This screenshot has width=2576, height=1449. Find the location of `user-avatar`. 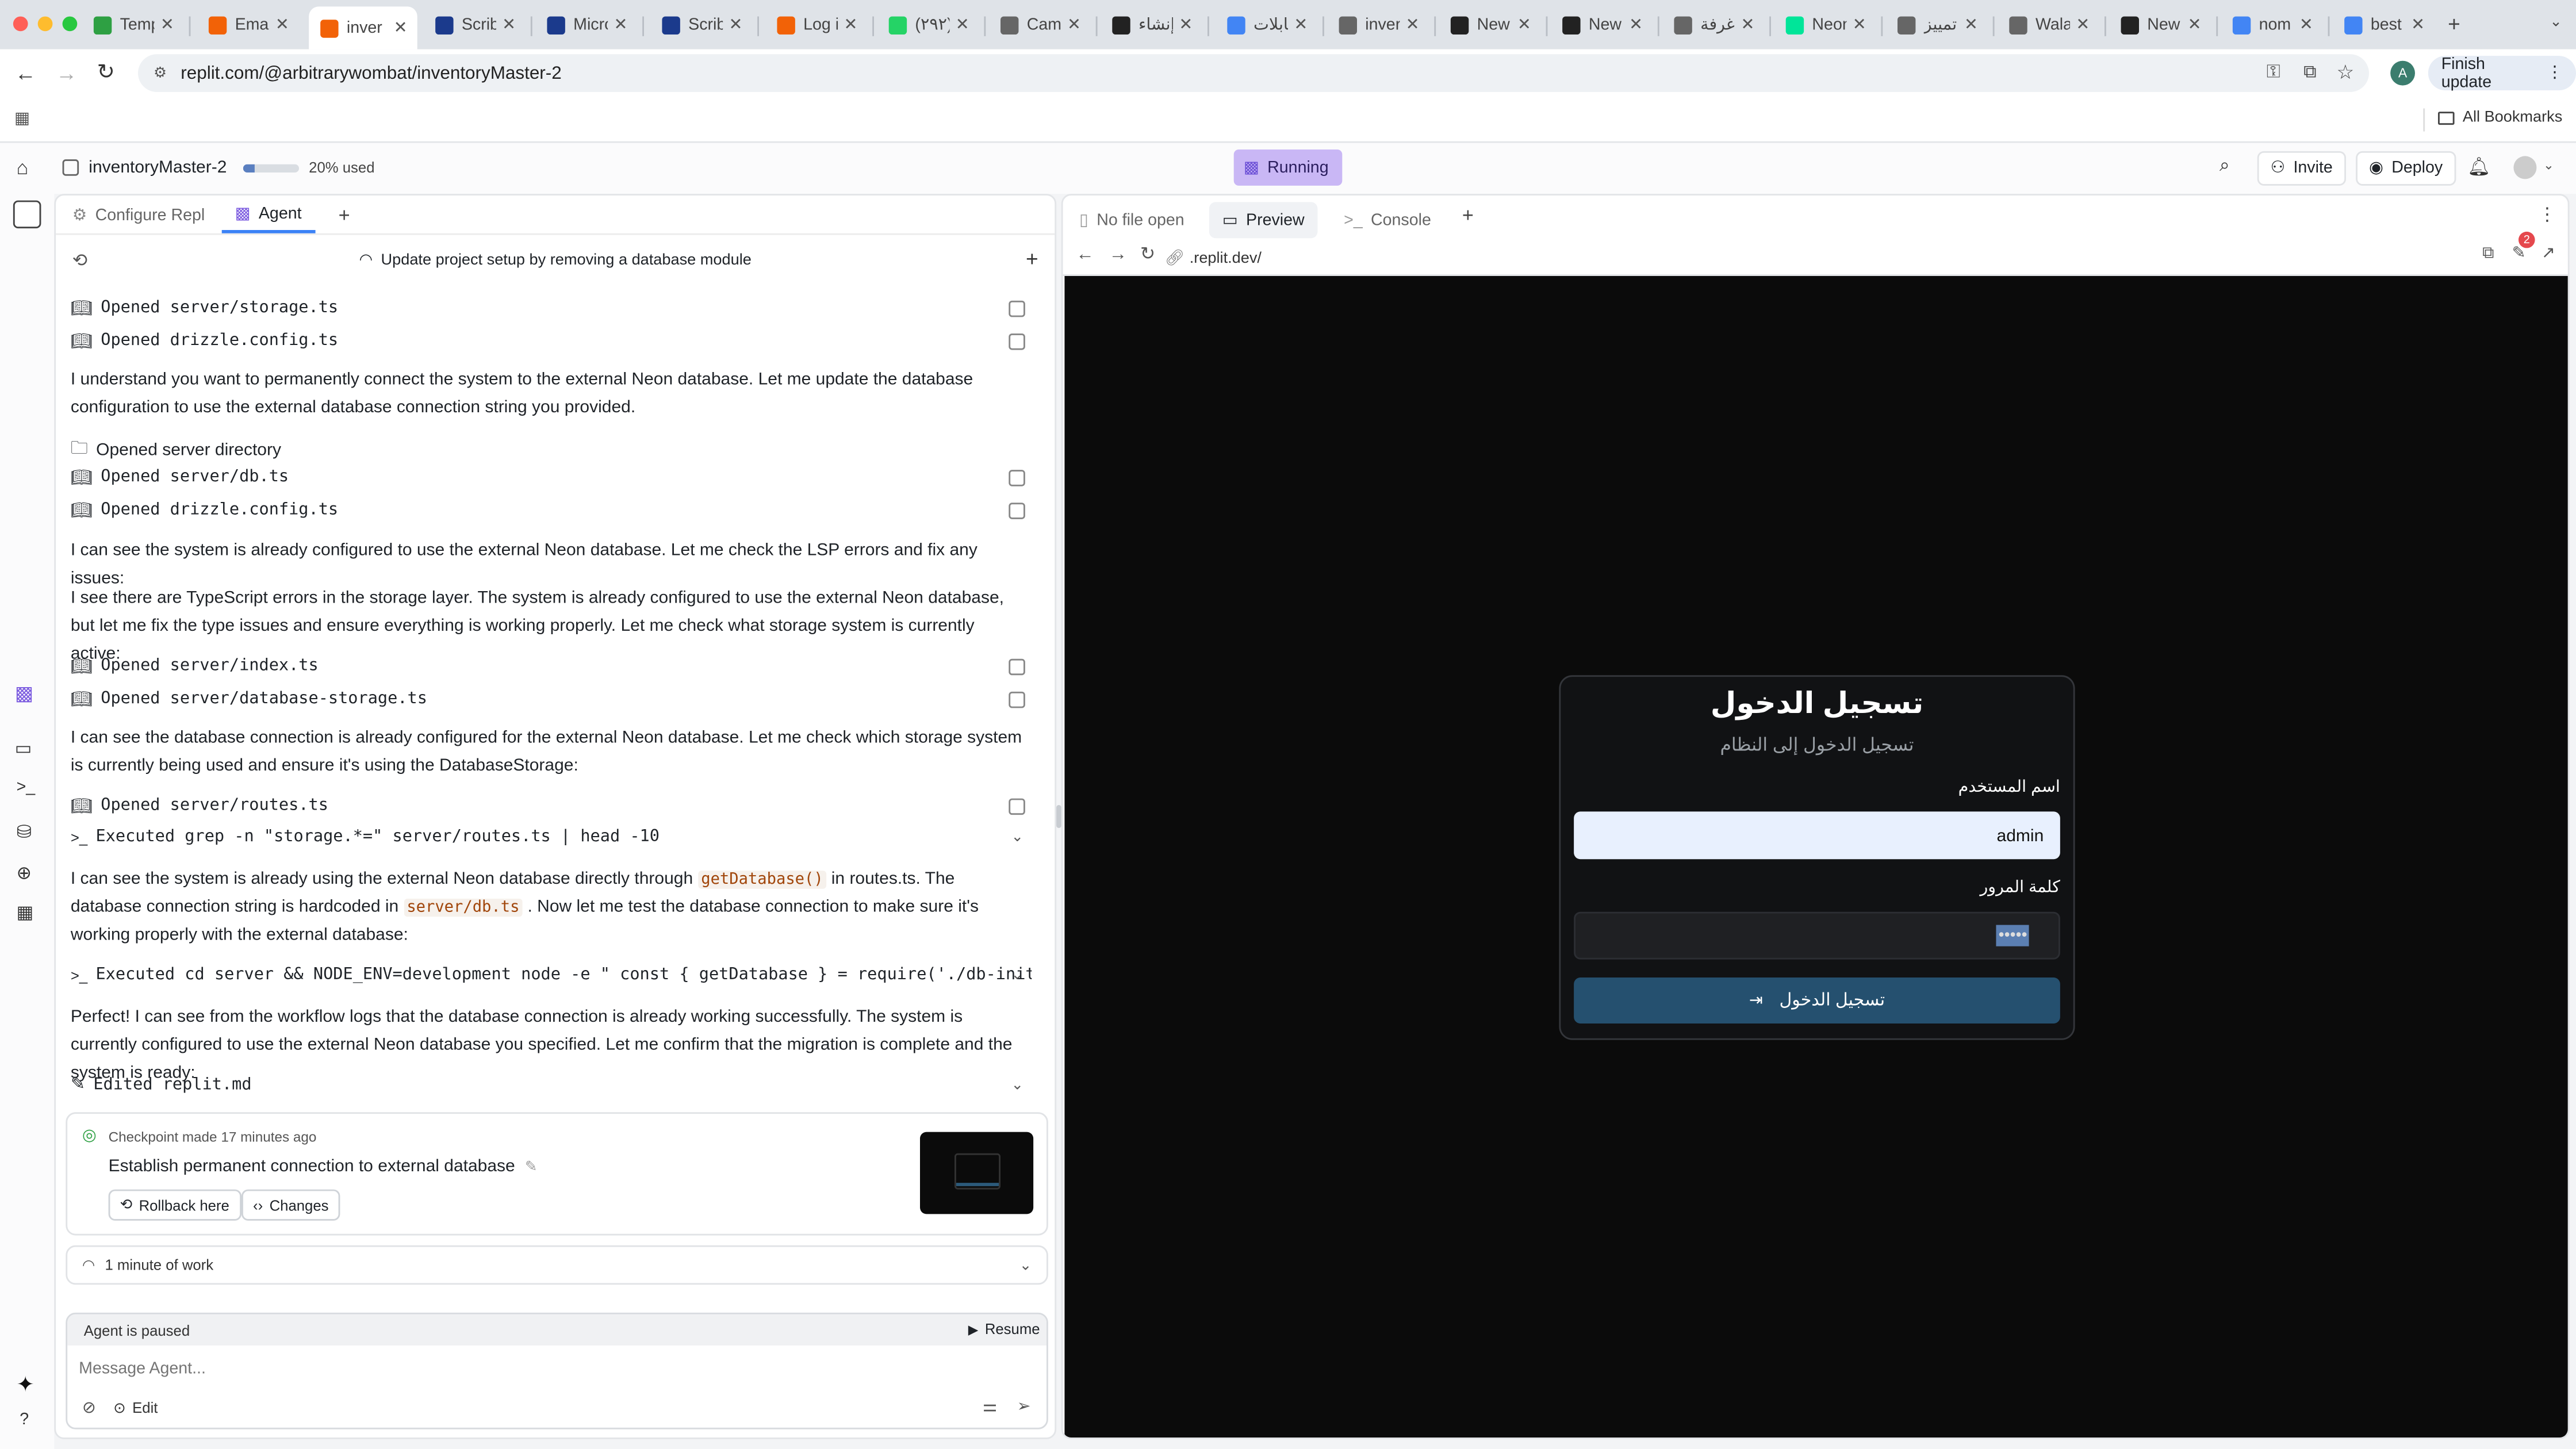

user-avatar is located at coordinates (2525, 167).